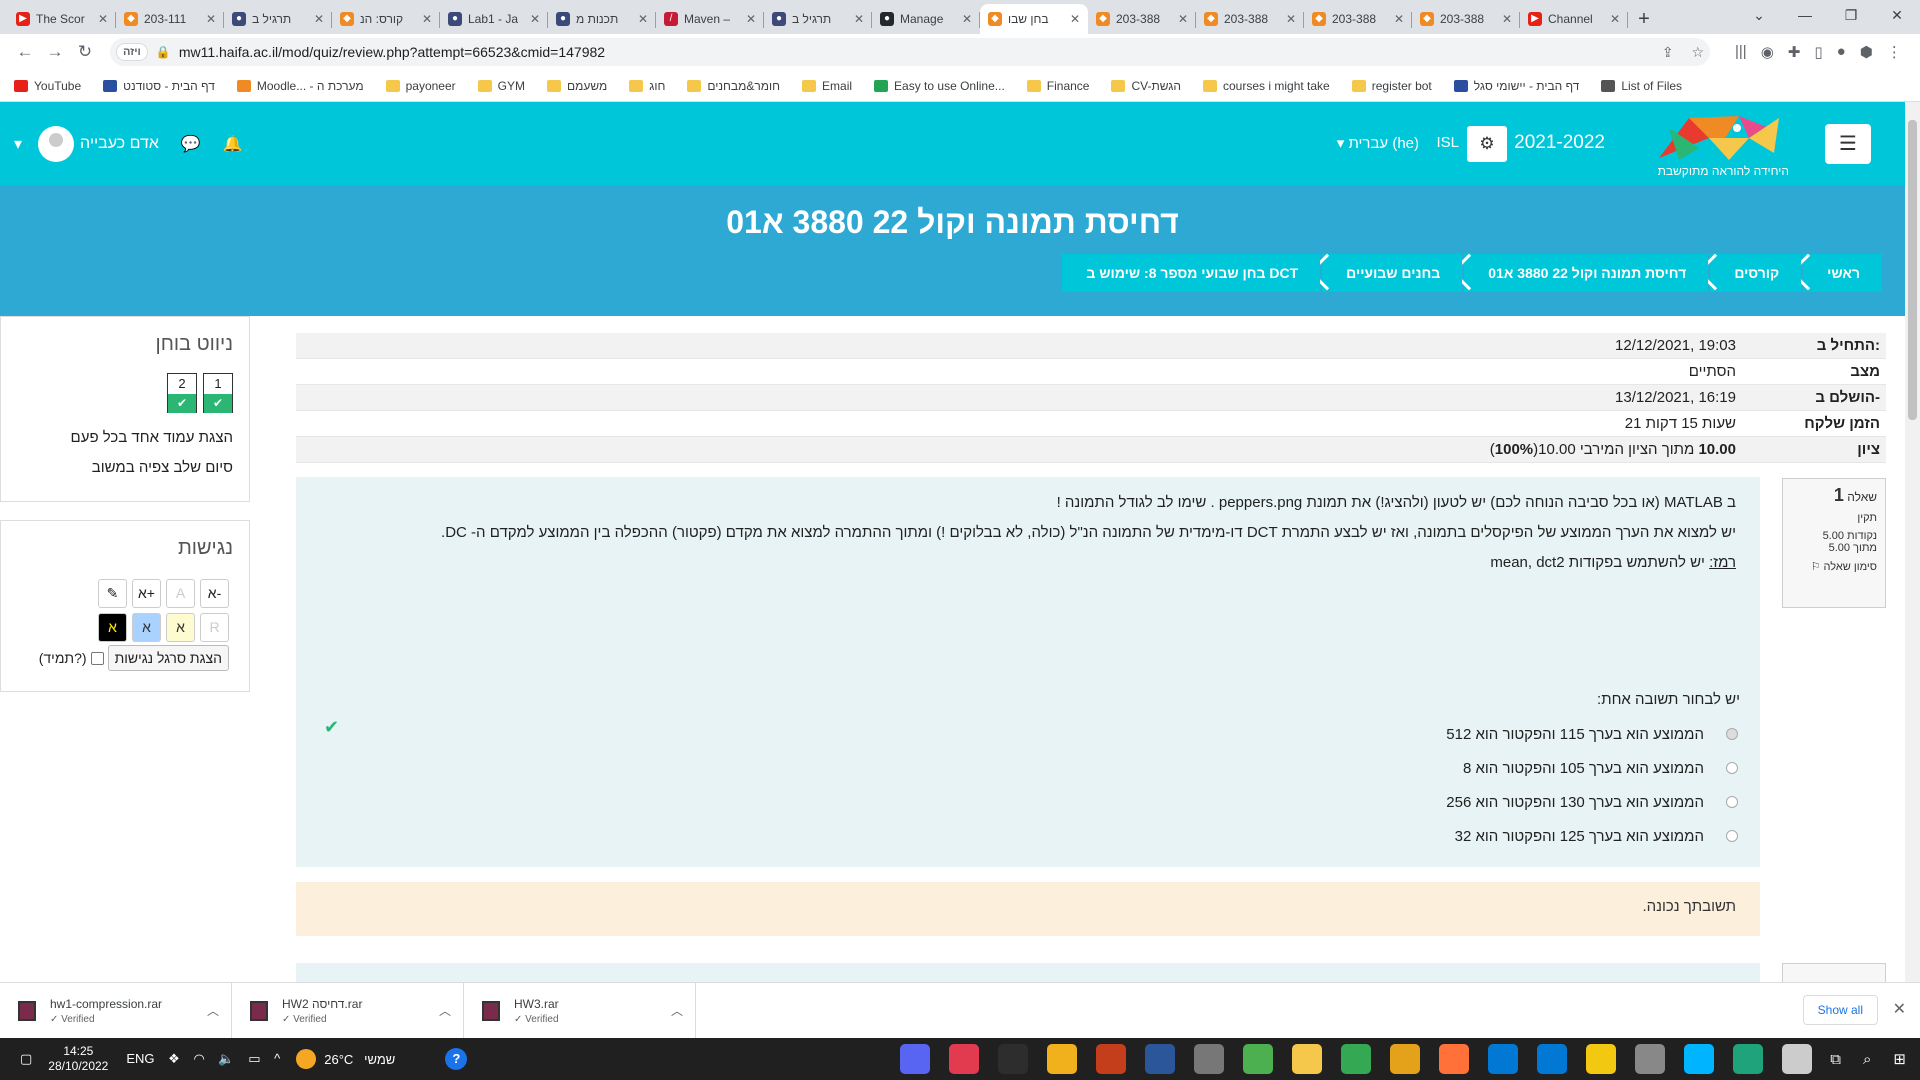  I want to click on bookmark-item: courses i might take, so click(1266, 86).